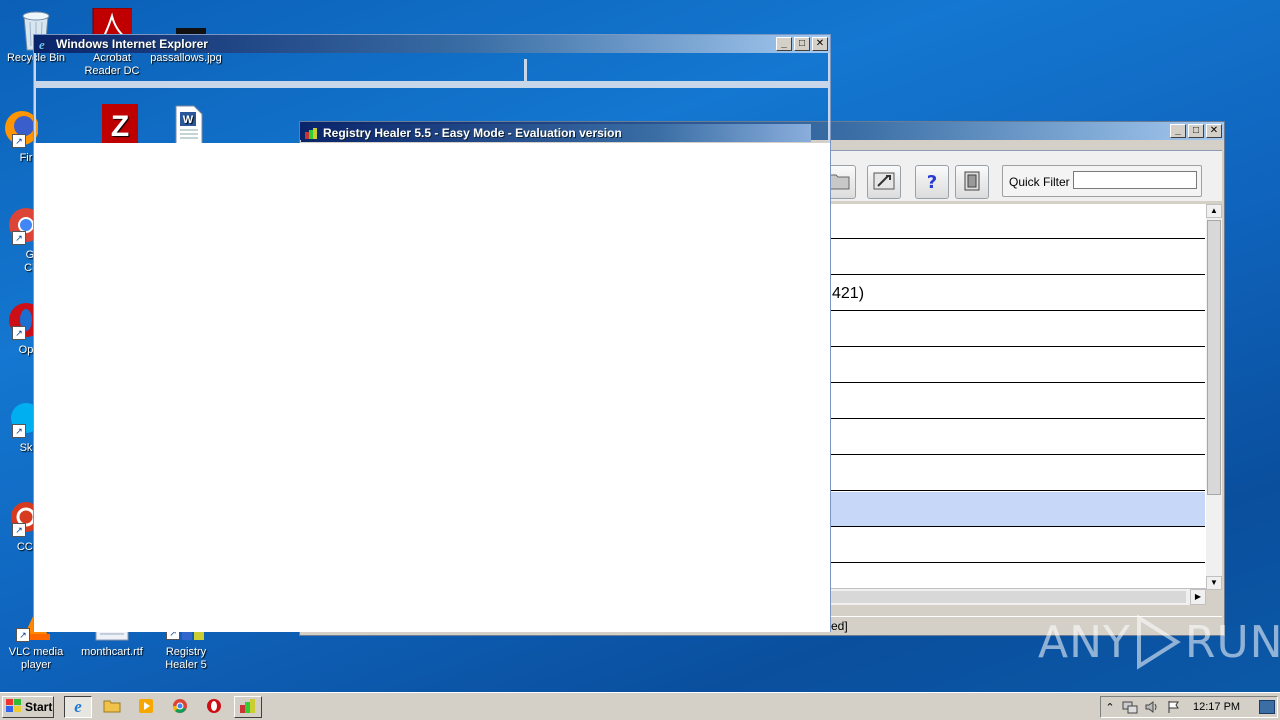  Describe the element at coordinates (35, 99) in the screenshot. I see `ie-frame-ghost-left` at that location.